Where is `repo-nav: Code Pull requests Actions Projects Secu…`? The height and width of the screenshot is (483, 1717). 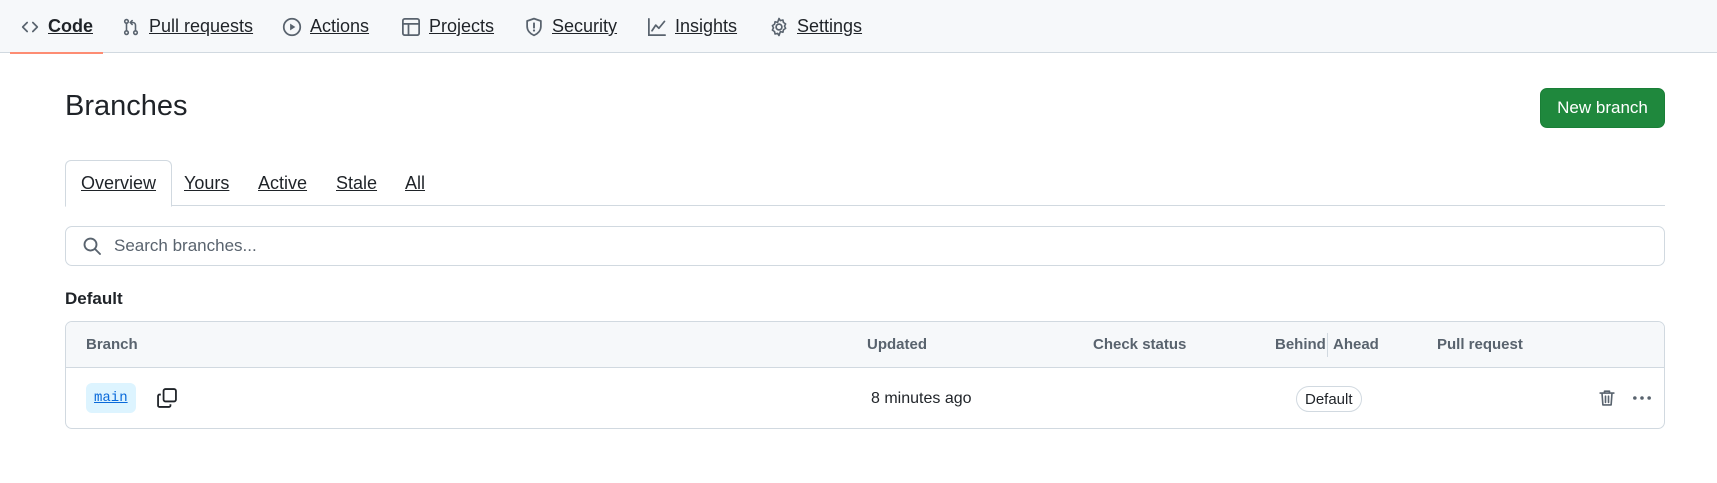 repo-nav: Code Pull requests Actions Projects Secu… is located at coordinates (858, 27).